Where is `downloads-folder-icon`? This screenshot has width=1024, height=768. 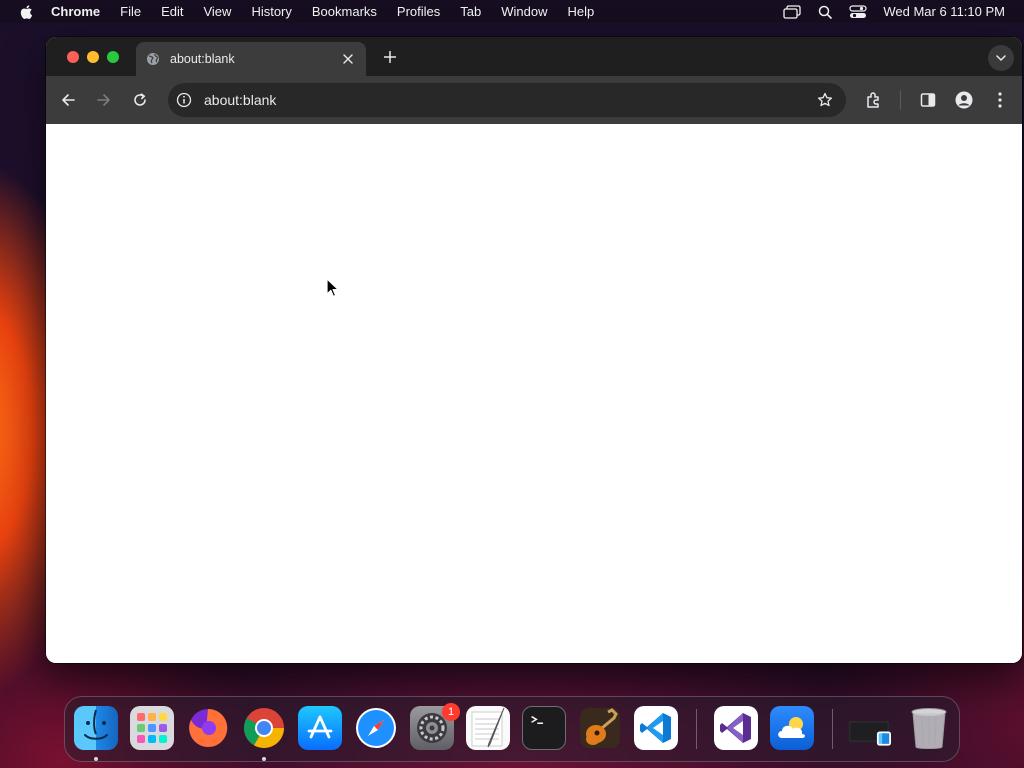
downloads-folder-icon is located at coordinates (869, 733).